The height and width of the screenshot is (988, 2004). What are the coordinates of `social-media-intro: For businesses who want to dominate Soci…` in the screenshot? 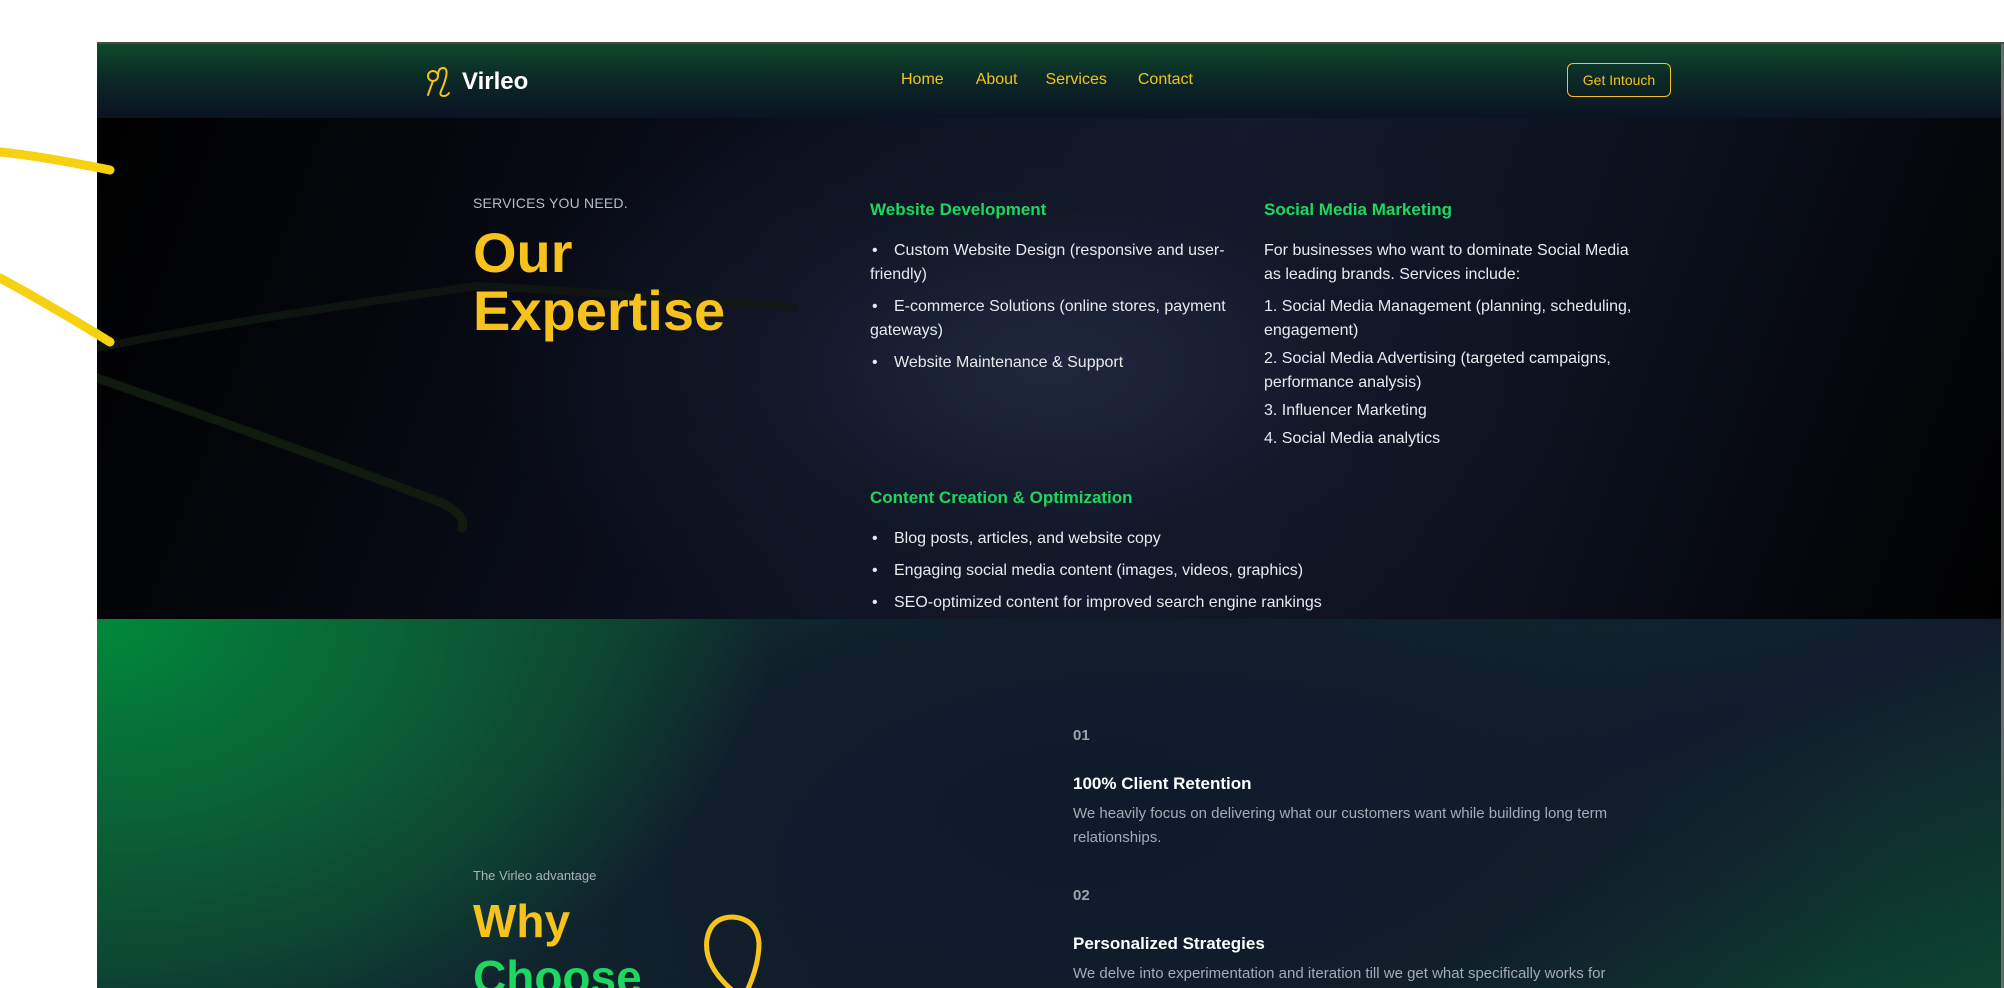 It's located at (1446, 262).